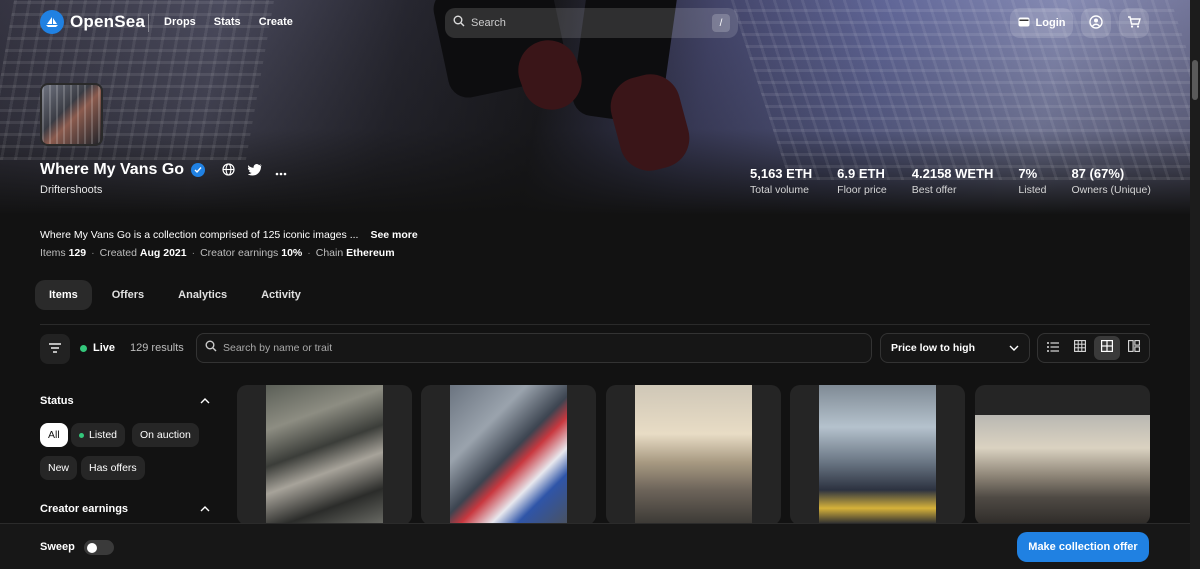  What do you see at coordinates (1024, 23) in the screenshot?
I see `wallet-icon` at bounding box center [1024, 23].